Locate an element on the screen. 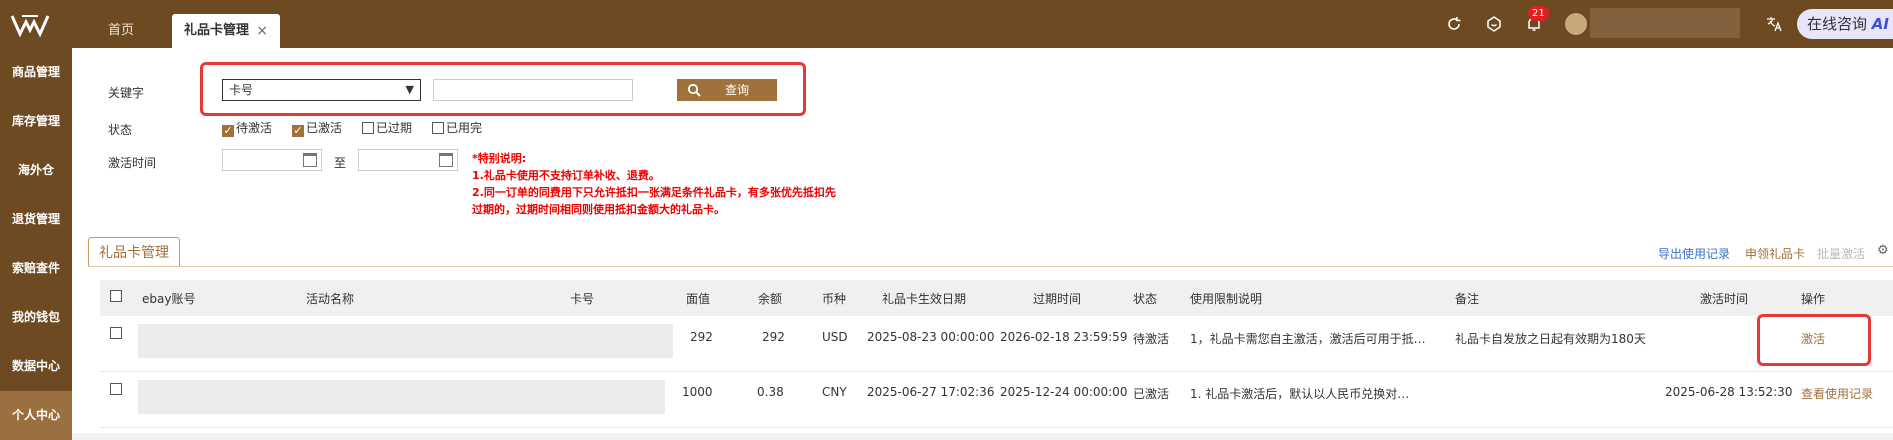  cell-status: 已激活 is located at coordinates (1151, 394).